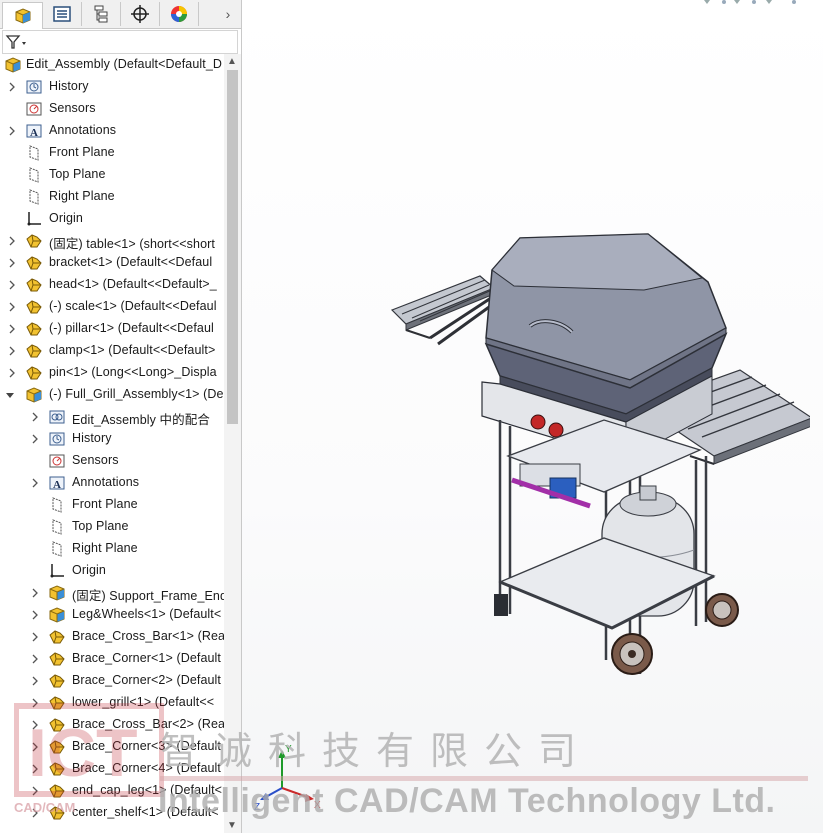 The width and height of the screenshot is (823, 833). Describe the element at coordinates (132, 244) in the screenshot. I see `tree-item-label: (固定) table<1> (short<<short` at that location.